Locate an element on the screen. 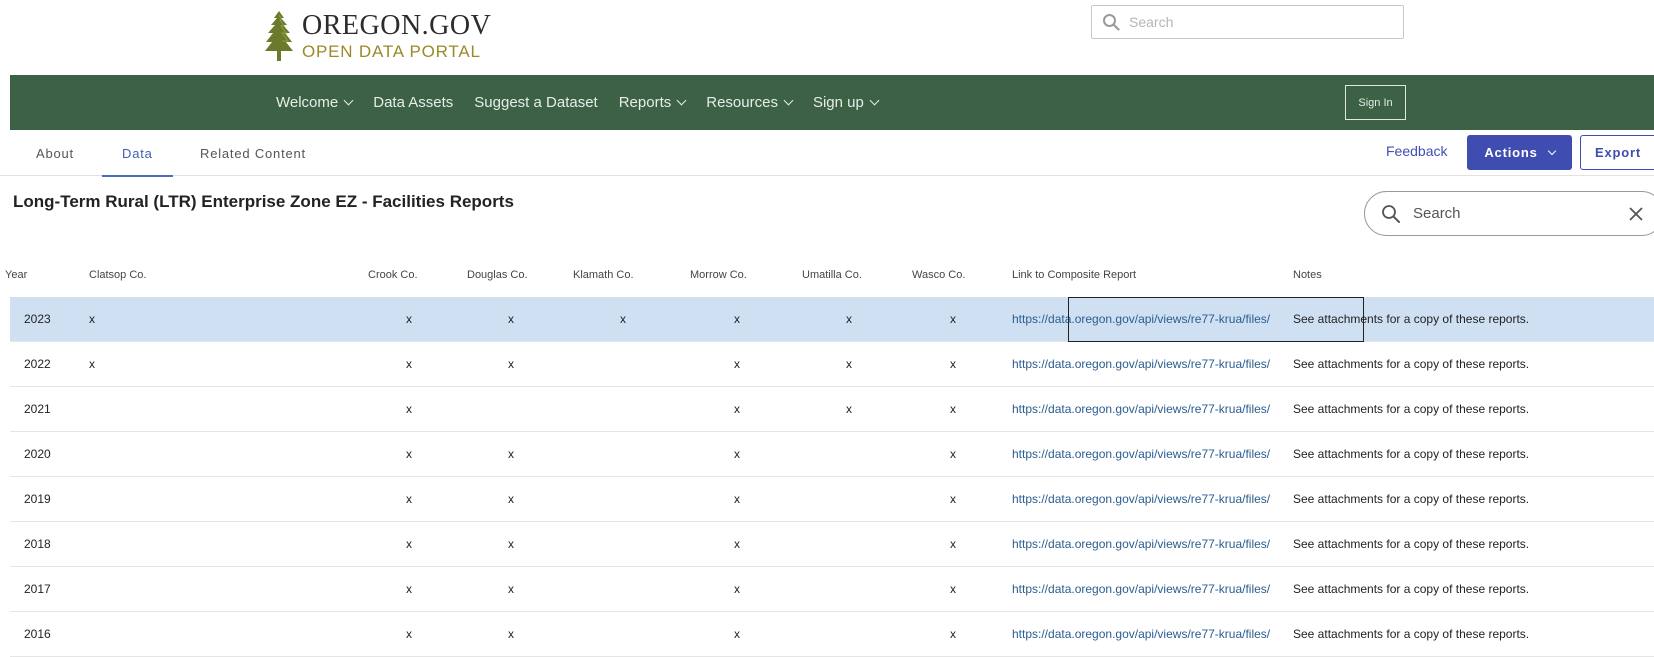 The image size is (1654, 657). column-header-klamath: Klamath Co. is located at coordinates (603, 275).